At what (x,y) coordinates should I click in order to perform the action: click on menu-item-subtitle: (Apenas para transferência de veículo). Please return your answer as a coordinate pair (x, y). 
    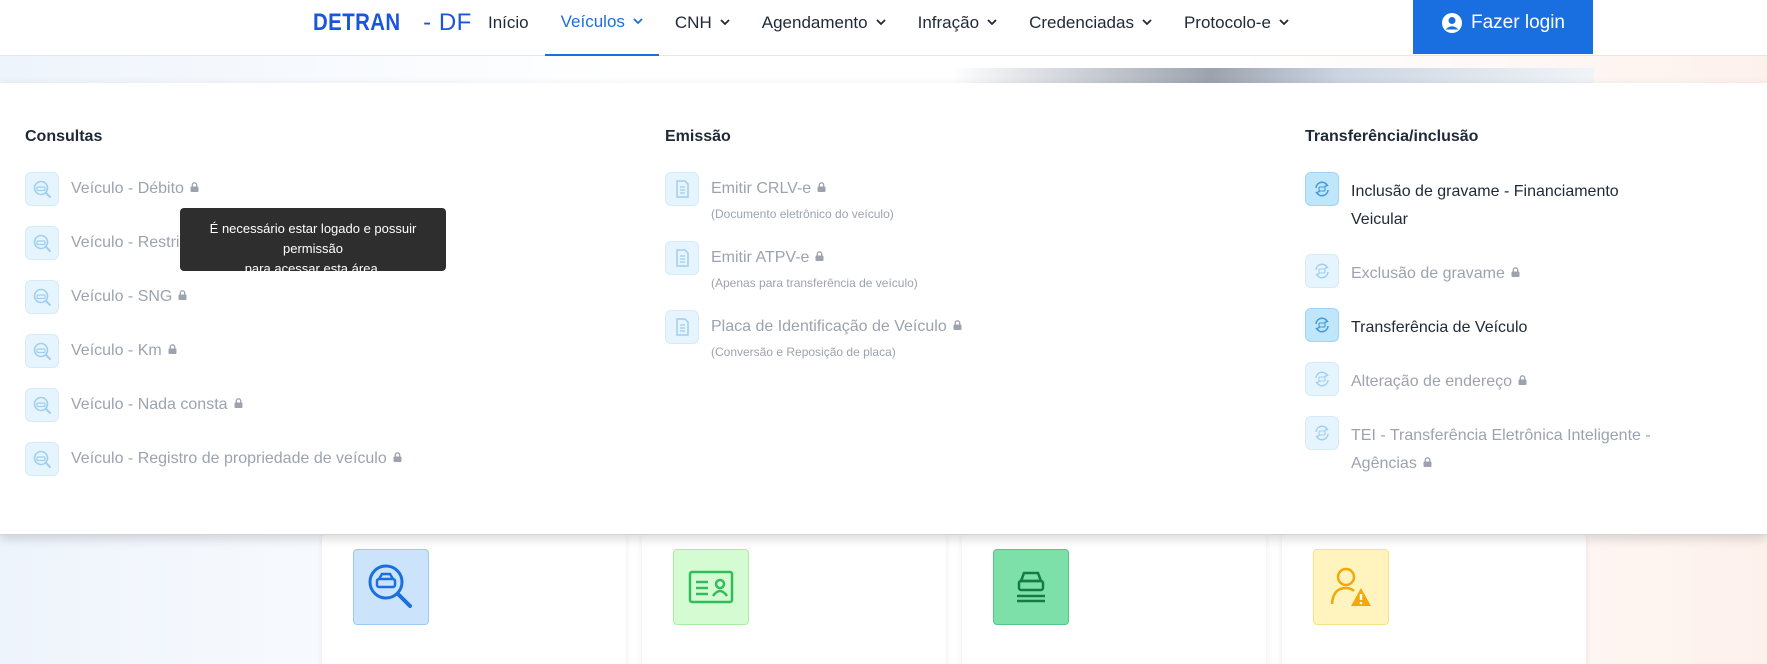
    Looking at the image, I should click on (814, 283).